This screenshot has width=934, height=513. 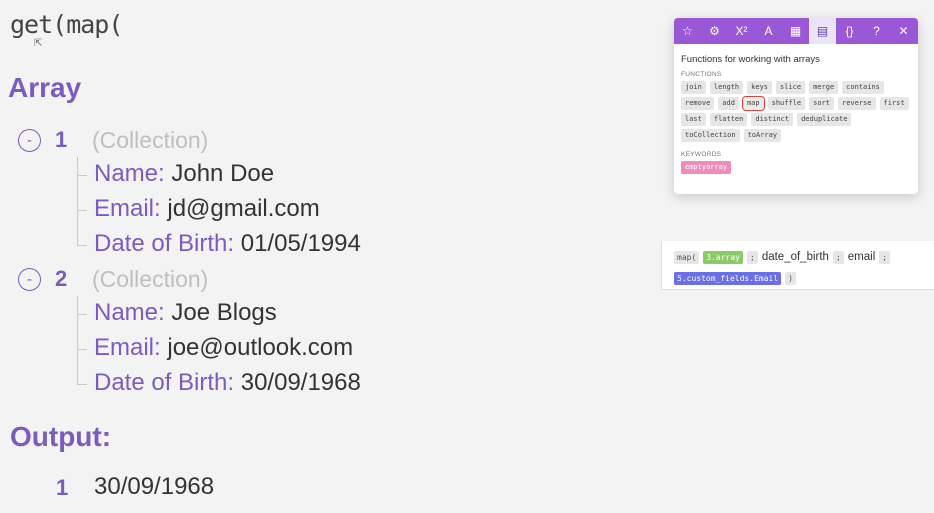 What do you see at coordinates (184, 173) in the screenshot?
I see `field-name: Name: John Doe` at bounding box center [184, 173].